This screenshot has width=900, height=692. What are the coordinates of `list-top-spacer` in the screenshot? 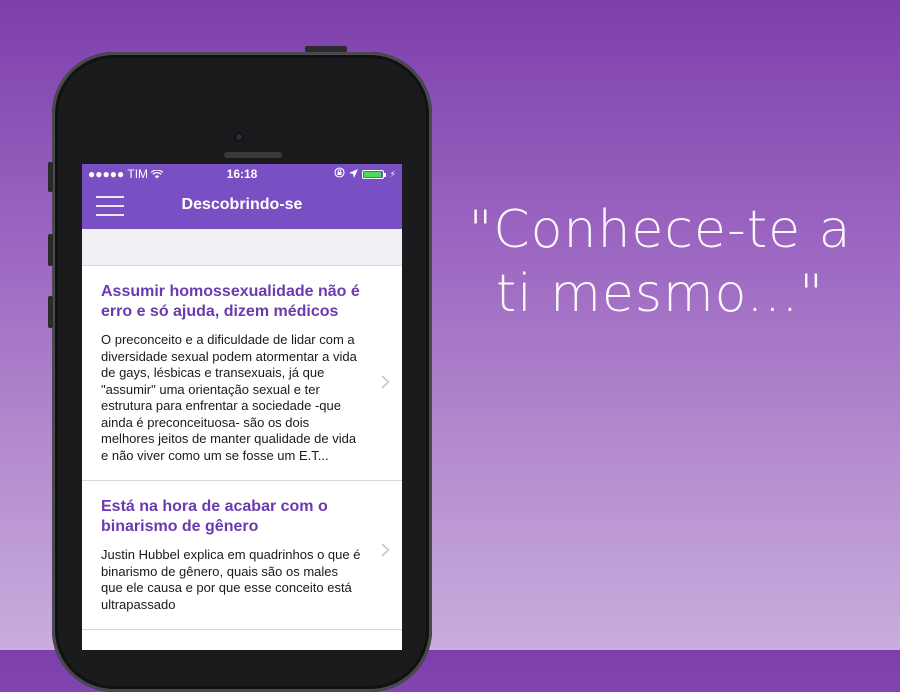 It's located at (242, 247).